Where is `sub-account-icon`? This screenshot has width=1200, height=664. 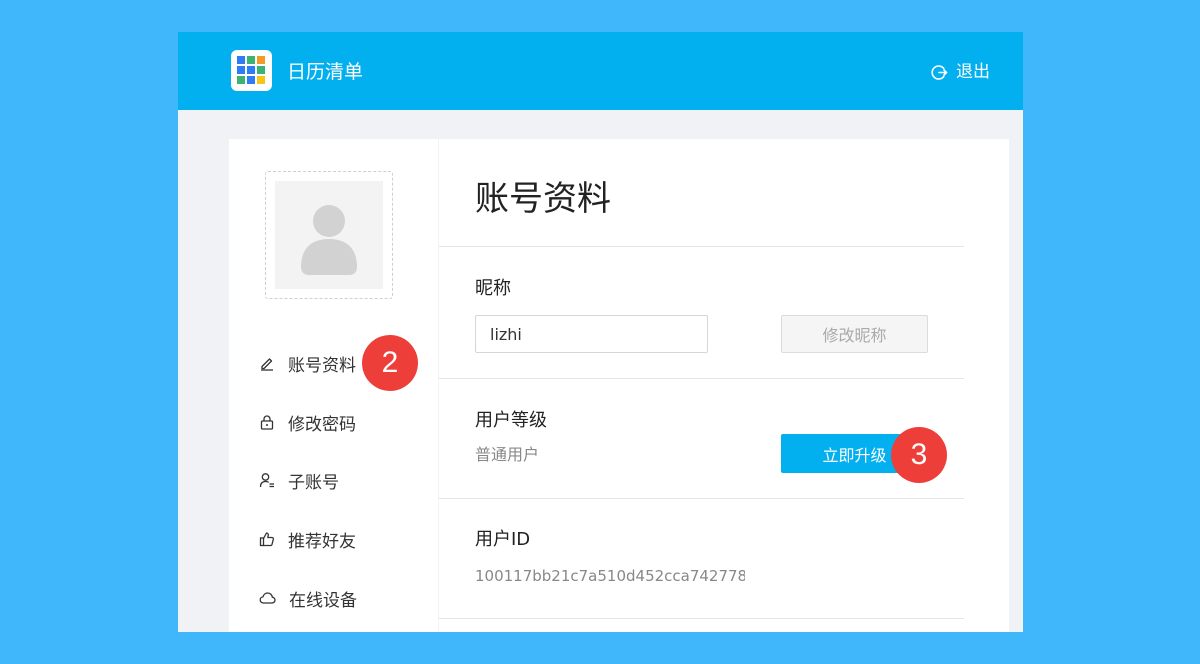 sub-account-icon is located at coordinates (267, 480).